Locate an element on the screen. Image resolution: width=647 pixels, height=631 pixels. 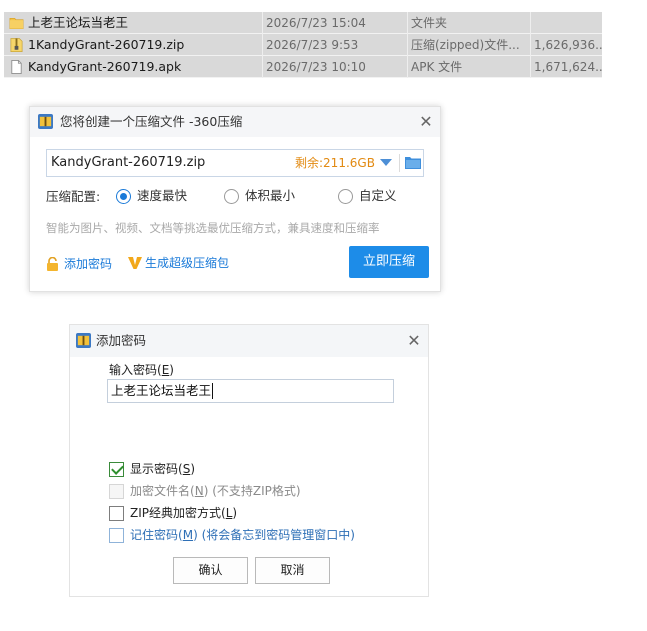
file-date: 2026/7/23 15:04 is located at coordinates (316, 23).